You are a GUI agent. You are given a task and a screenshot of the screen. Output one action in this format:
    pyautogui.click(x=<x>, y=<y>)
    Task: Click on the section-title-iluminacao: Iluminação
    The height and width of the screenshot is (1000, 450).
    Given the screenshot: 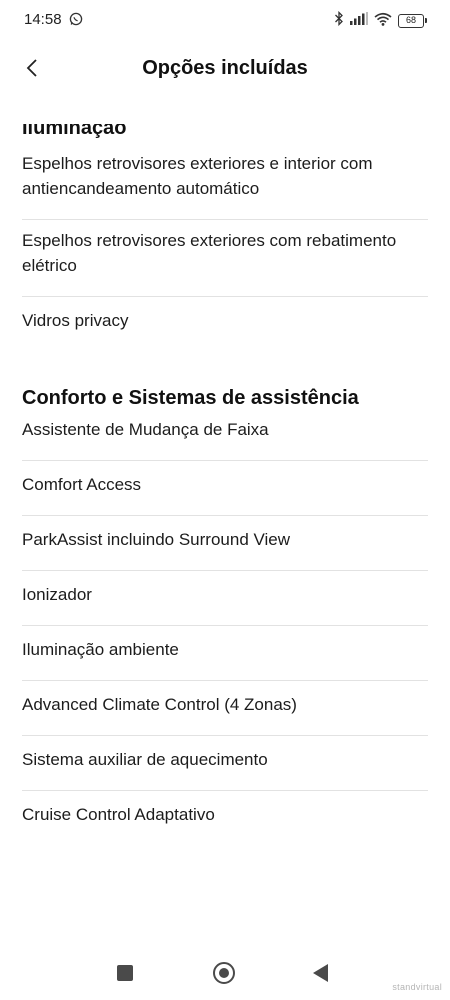 What is the action you would take?
    pyautogui.click(x=74, y=131)
    